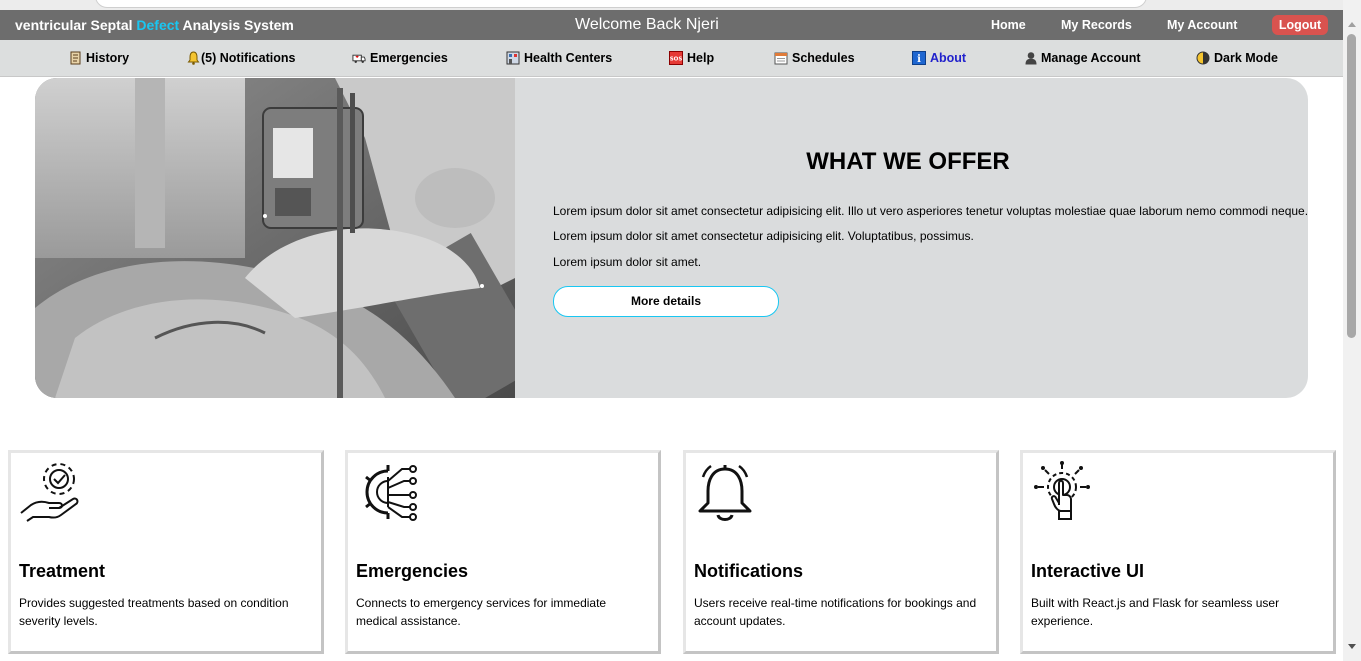 Image resolution: width=1361 pixels, height=661 pixels. Describe the element at coordinates (1202, 25) in the screenshot. I see `nav-my-account-link: My Account` at that location.